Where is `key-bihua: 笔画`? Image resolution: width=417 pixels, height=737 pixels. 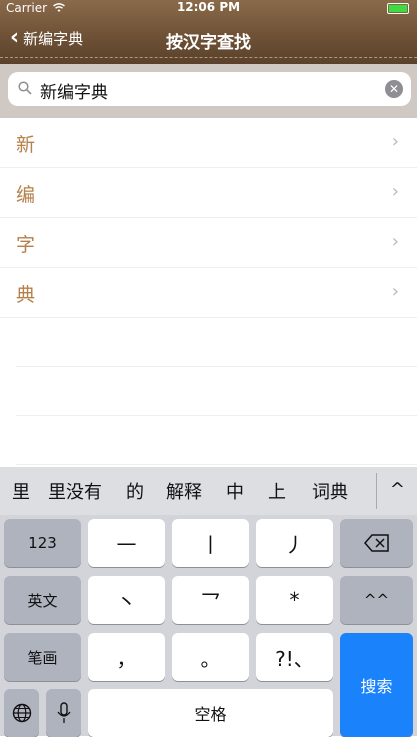
key-bihua: 笔画 is located at coordinates (42, 657).